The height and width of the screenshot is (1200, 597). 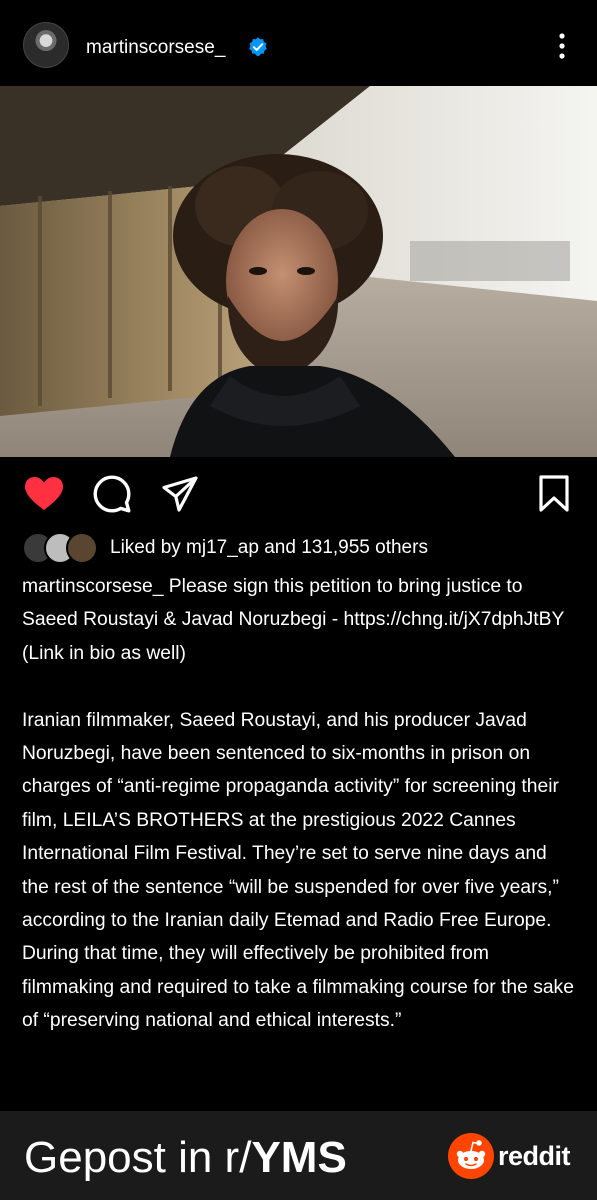 I want to click on reddit-icon, so click(x=471, y=1156).